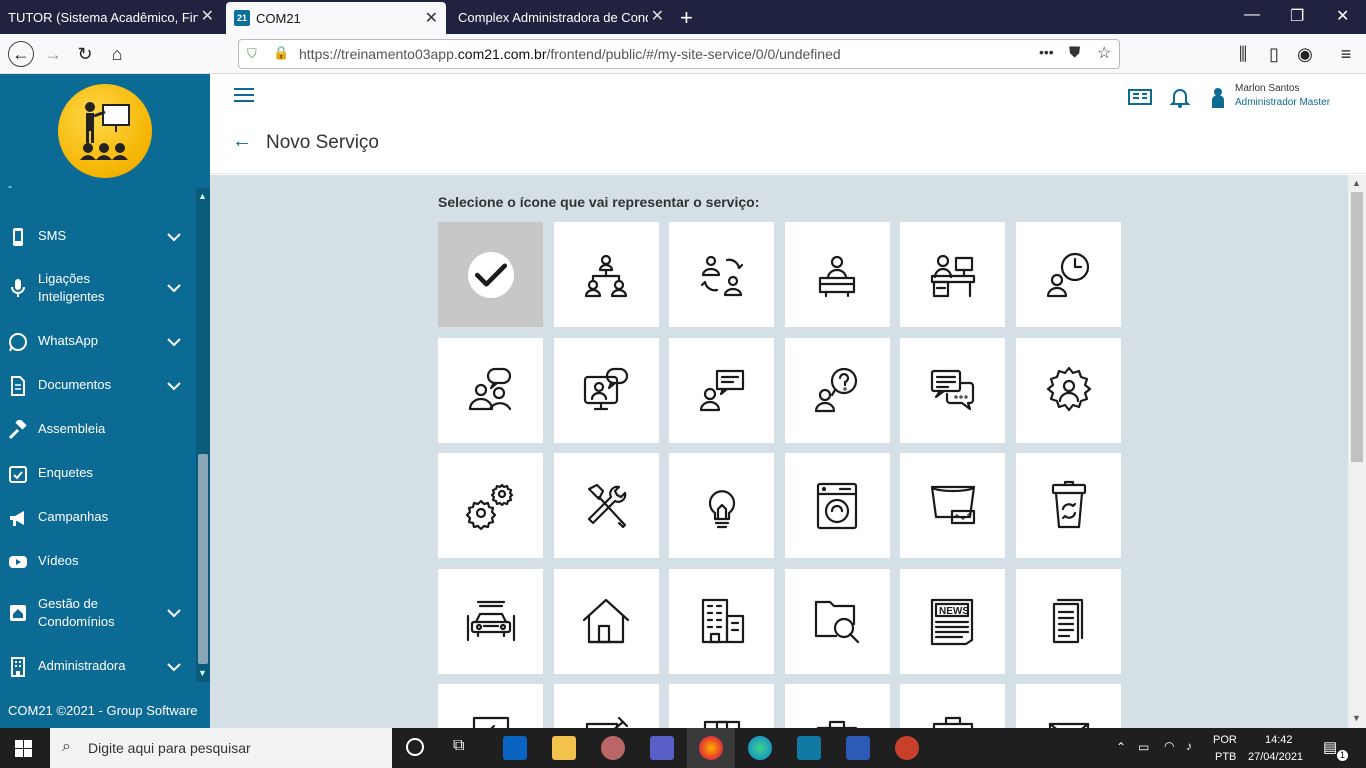  What do you see at coordinates (858, 748) in the screenshot?
I see `word-icon` at bounding box center [858, 748].